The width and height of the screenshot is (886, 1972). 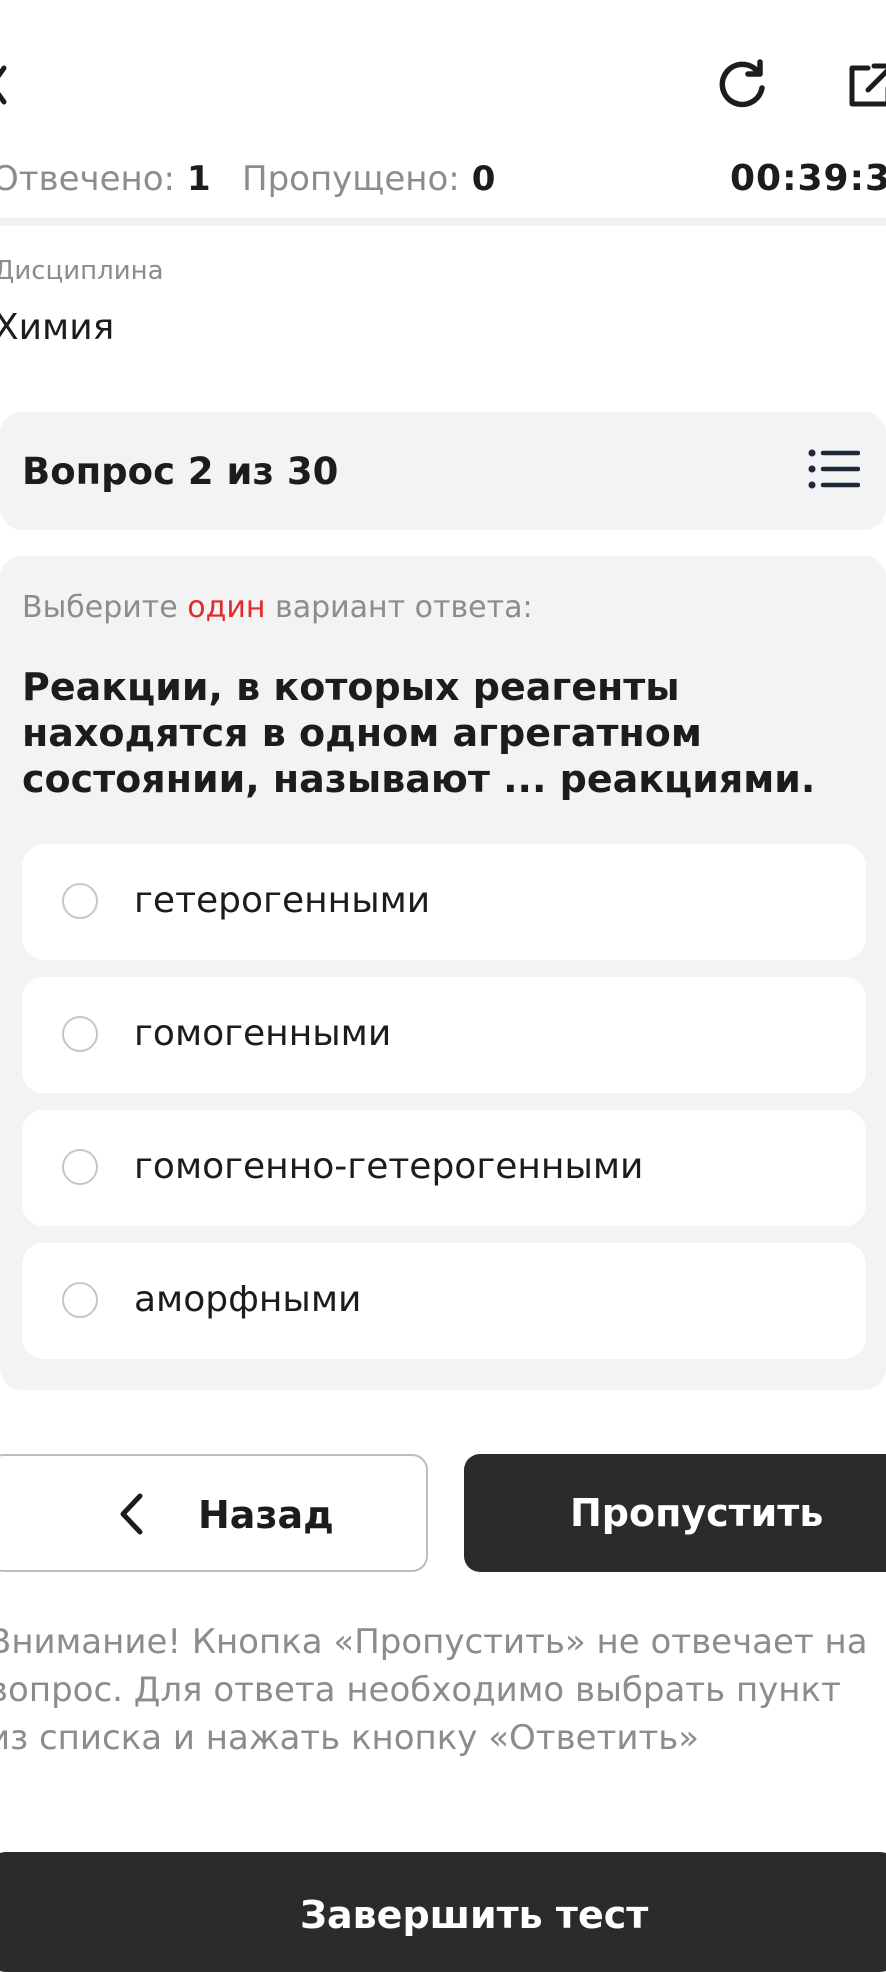 What do you see at coordinates (131, 1514) in the screenshot?
I see `chevron-left-icon` at bounding box center [131, 1514].